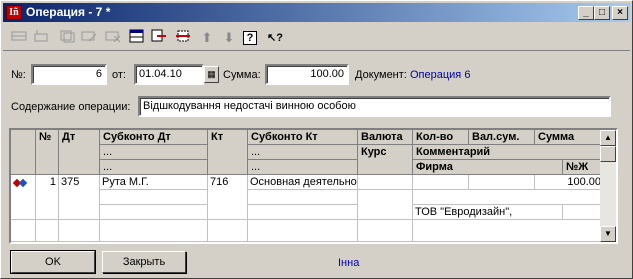 The width and height of the screenshot is (633, 279). What do you see at coordinates (79, 197) in the screenshot?
I see `row-dt-cell: 375` at bounding box center [79, 197].